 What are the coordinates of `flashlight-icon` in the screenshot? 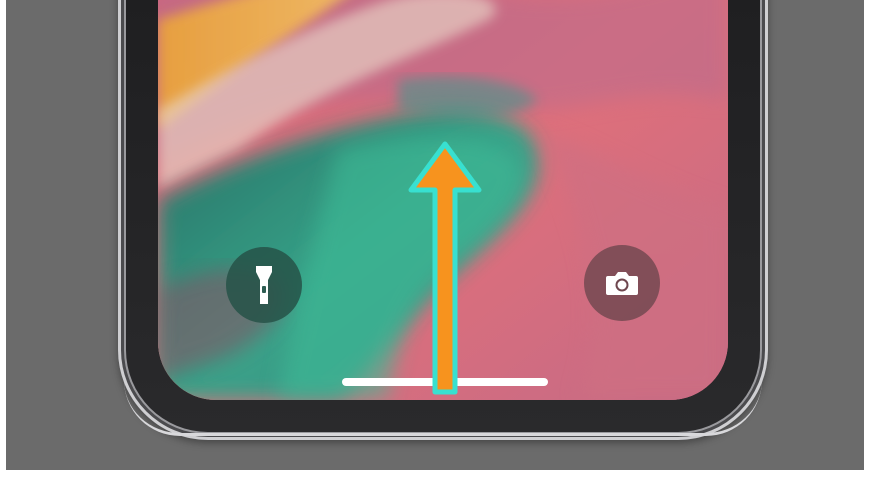 It's located at (264, 285).